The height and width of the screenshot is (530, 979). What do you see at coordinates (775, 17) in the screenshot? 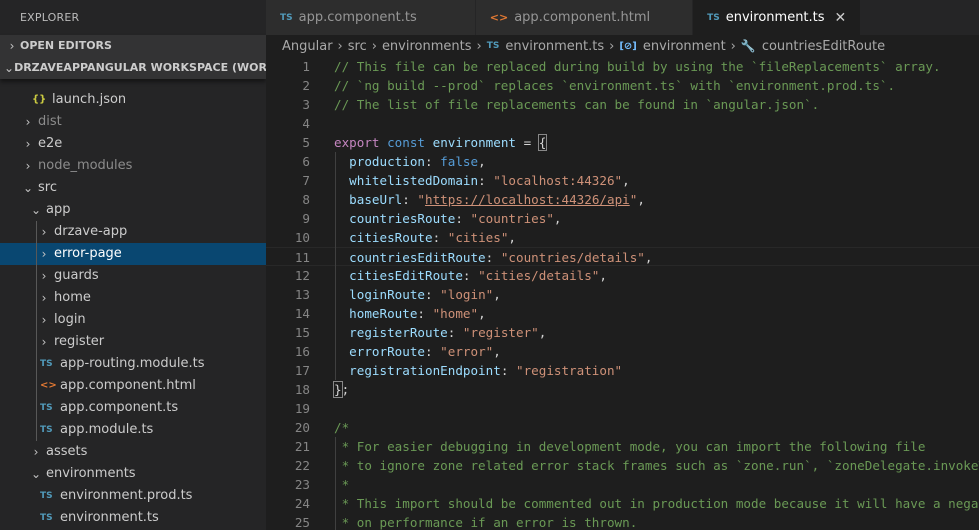
I see `tab-label: environment.ts` at bounding box center [775, 17].